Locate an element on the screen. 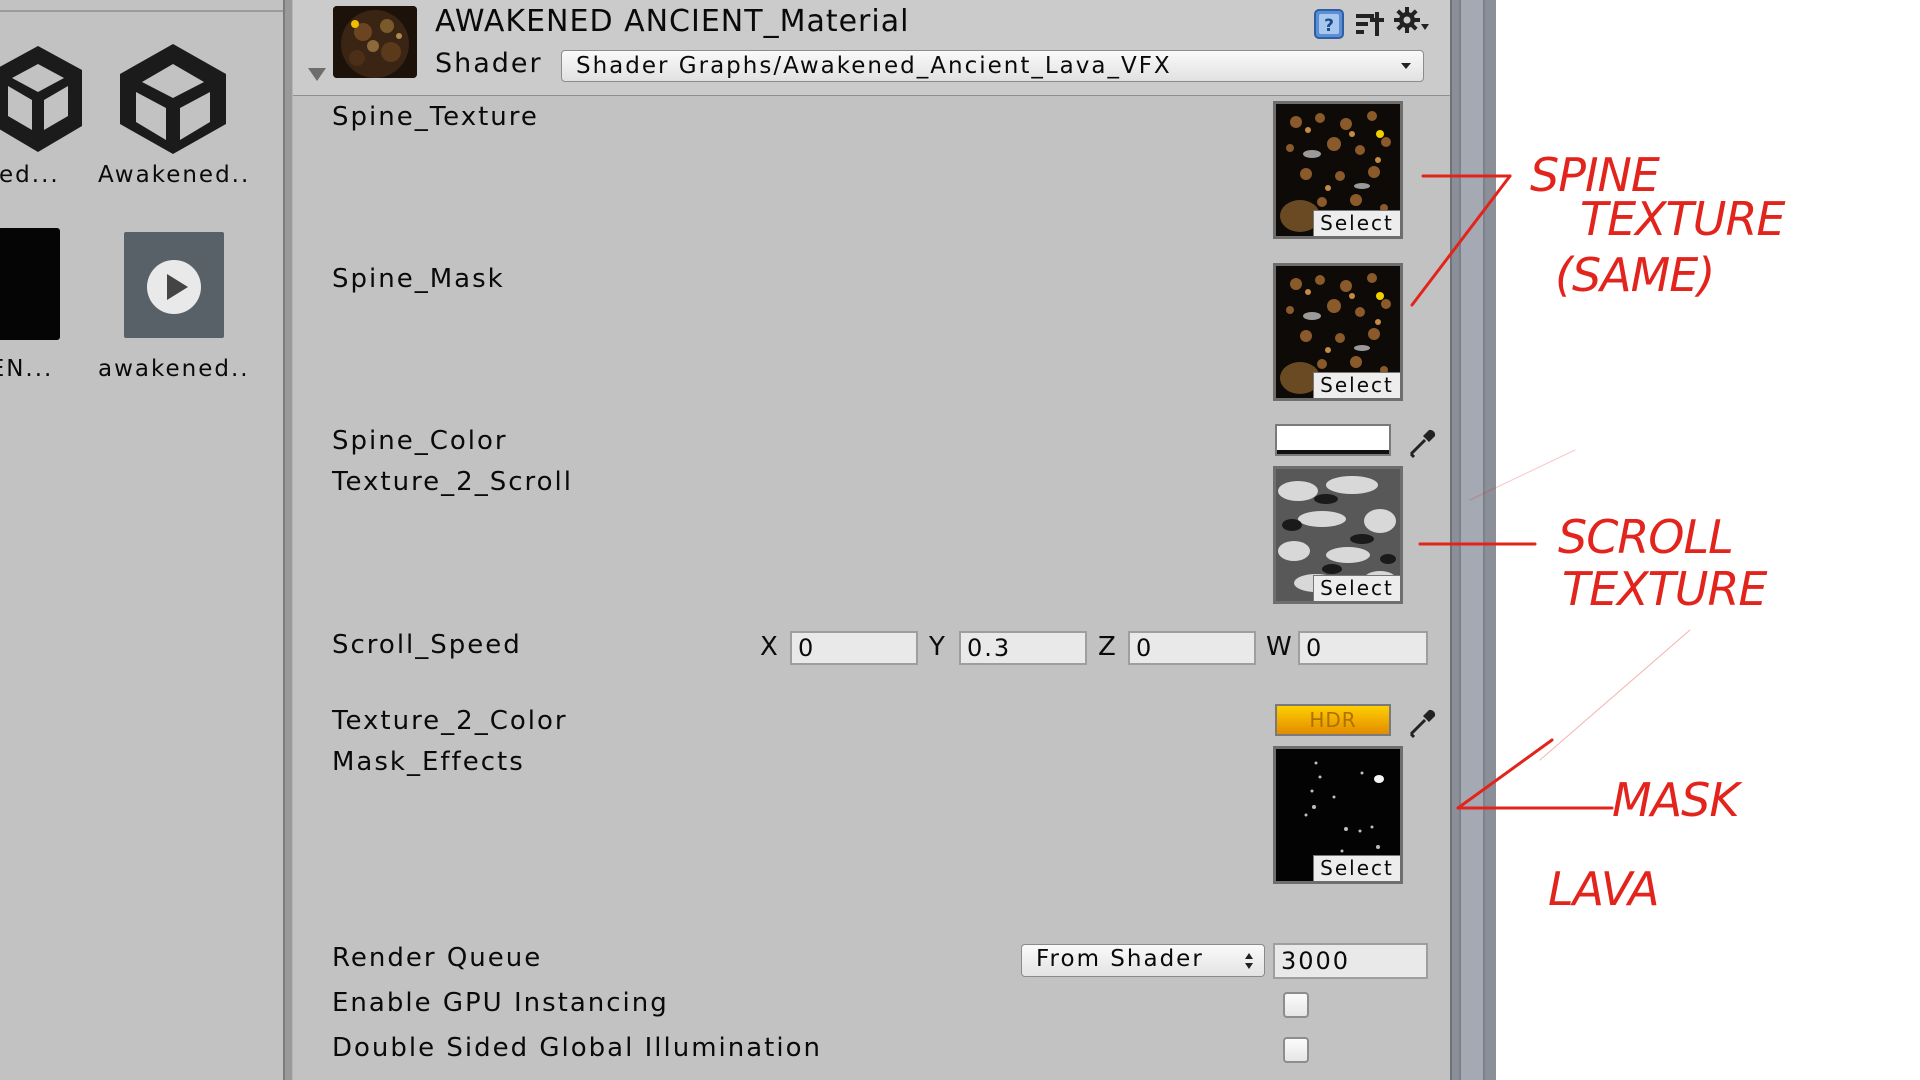 This screenshot has height=1080, width=1920. spine-mask-label: Spine_Mask is located at coordinates (418, 279).